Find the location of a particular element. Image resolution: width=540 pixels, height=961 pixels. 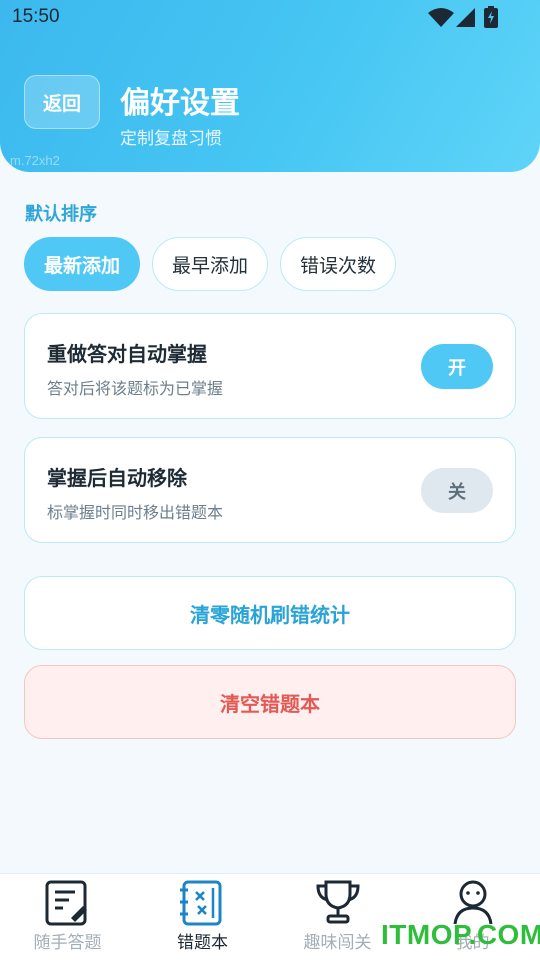

tab-quick-answer: 随手答题 is located at coordinates (67, 917).